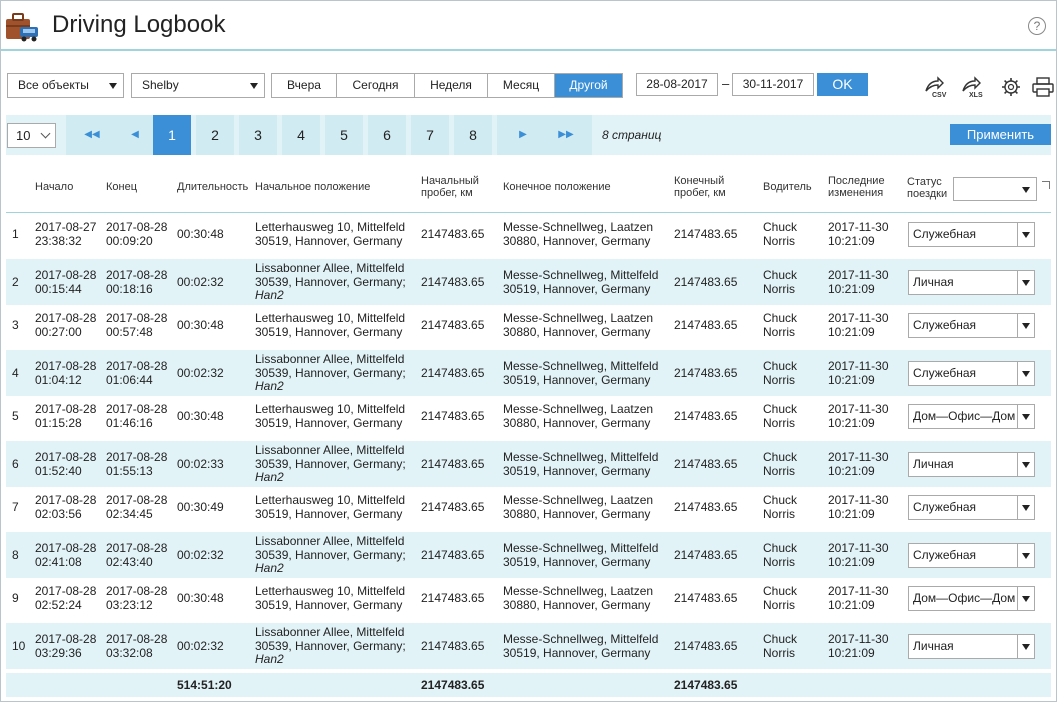  Describe the element at coordinates (566, 135) in the screenshot. I see `last-page-button: ▶▶` at that location.